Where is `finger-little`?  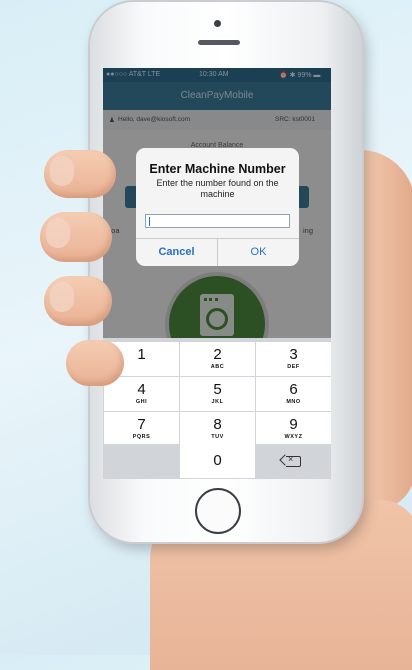
finger-little is located at coordinates (95, 363).